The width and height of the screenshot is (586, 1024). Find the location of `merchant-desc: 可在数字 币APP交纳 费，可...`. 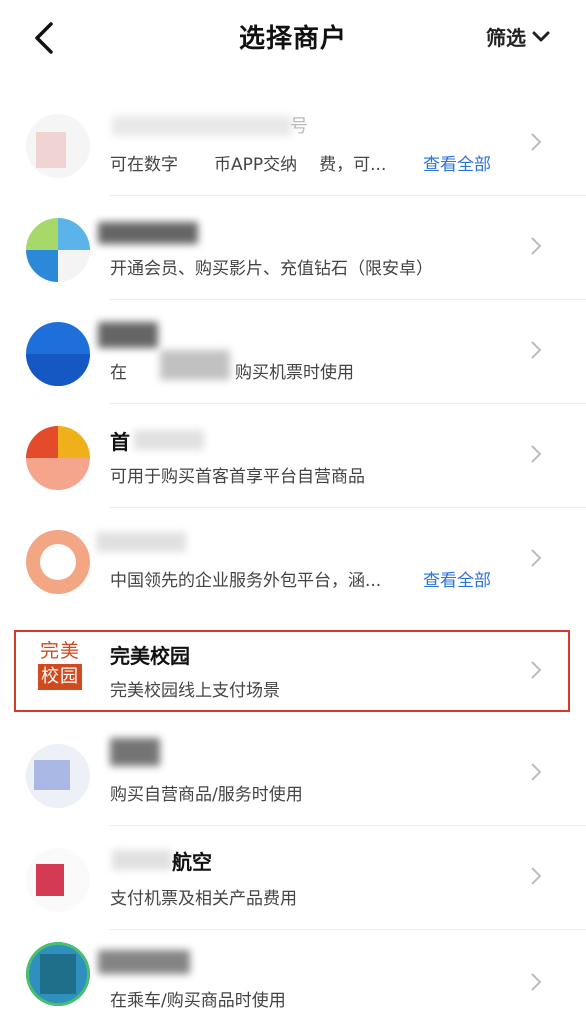

merchant-desc: 可在数字 币APP交纳 费，可... is located at coordinates (248, 165).